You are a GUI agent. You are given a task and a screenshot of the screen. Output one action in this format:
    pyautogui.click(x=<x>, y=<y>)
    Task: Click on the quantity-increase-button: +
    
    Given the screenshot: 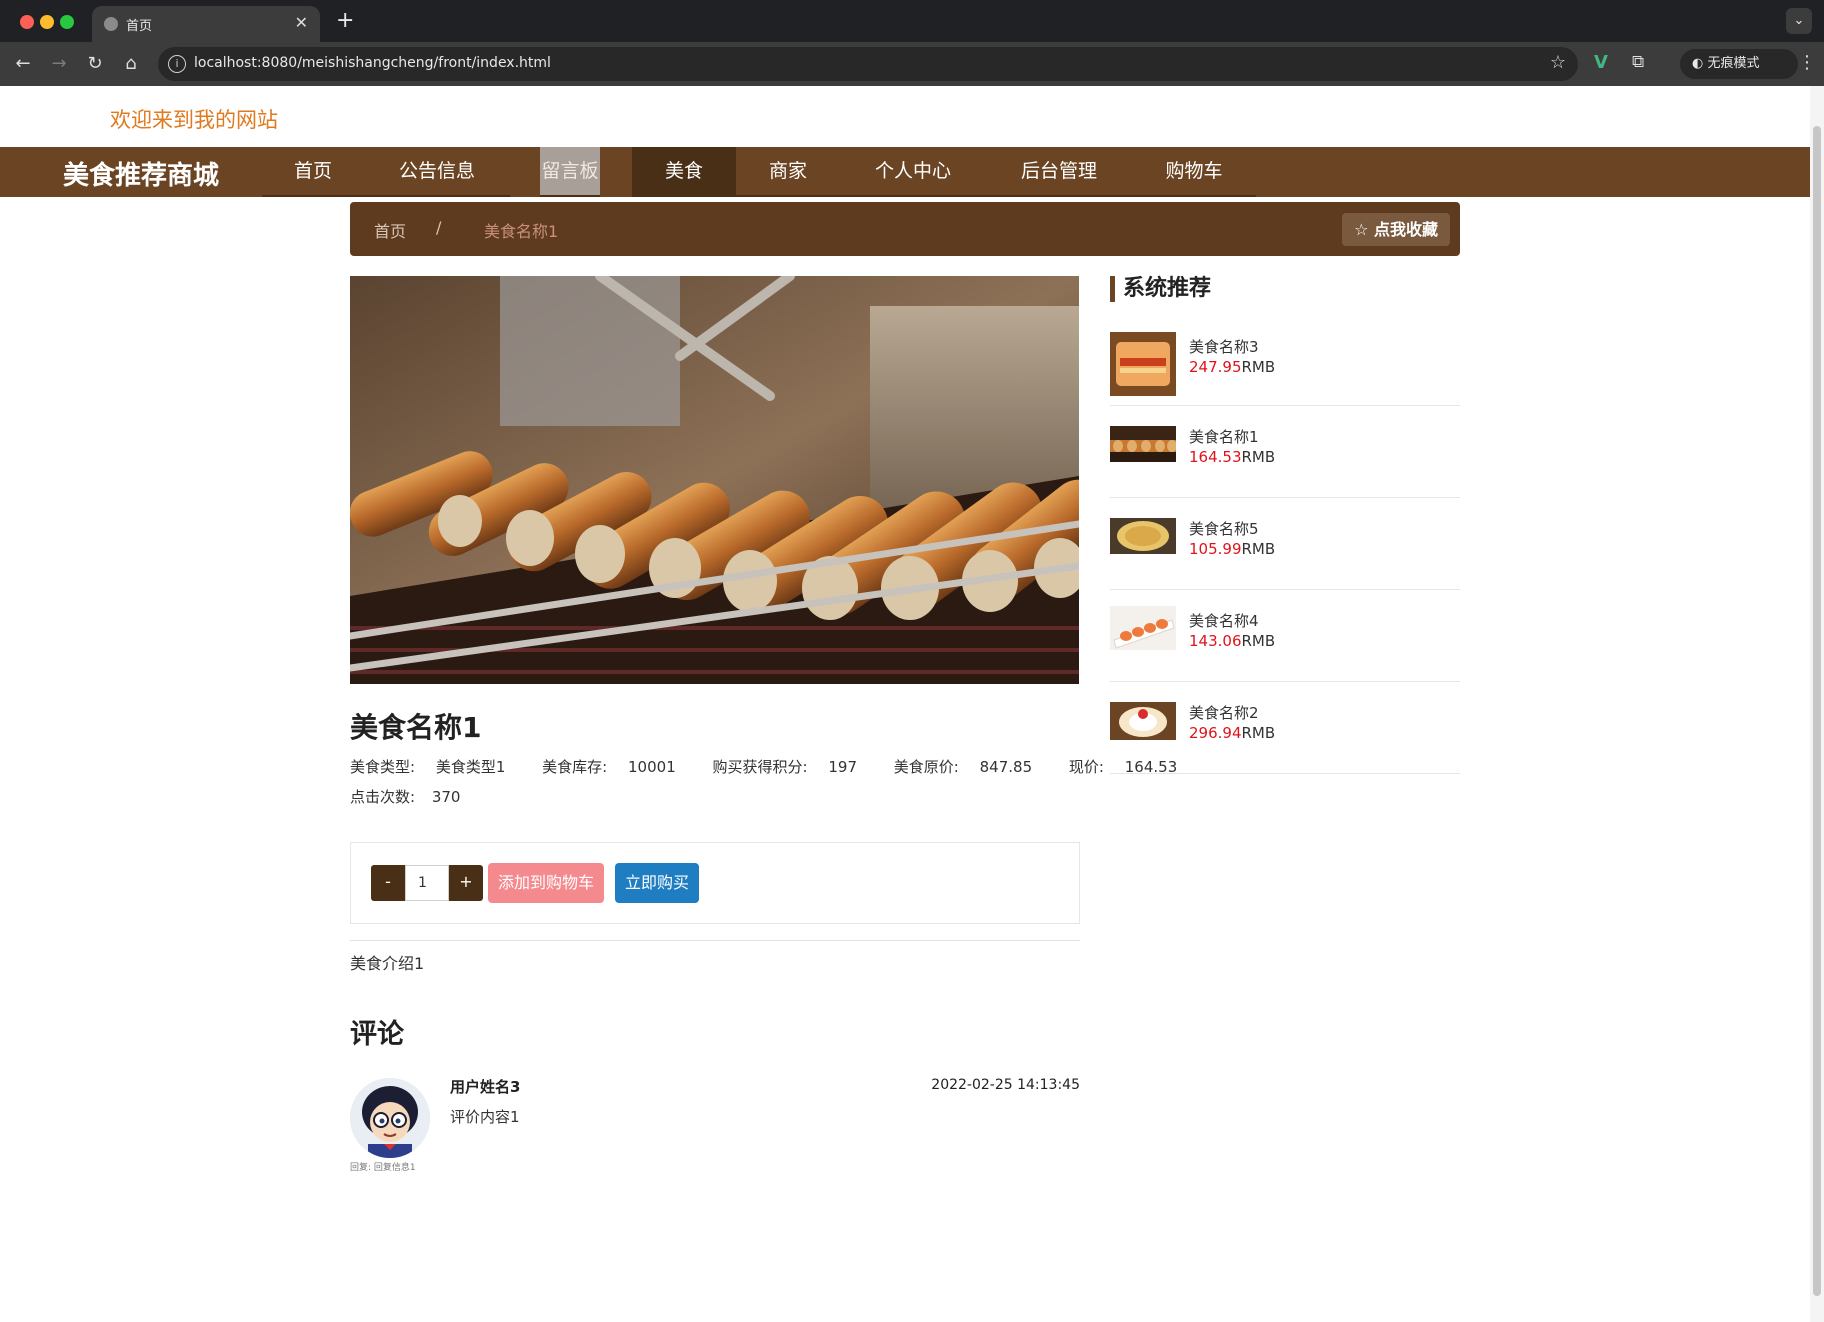 What is the action you would take?
    pyautogui.click(x=466, y=883)
    